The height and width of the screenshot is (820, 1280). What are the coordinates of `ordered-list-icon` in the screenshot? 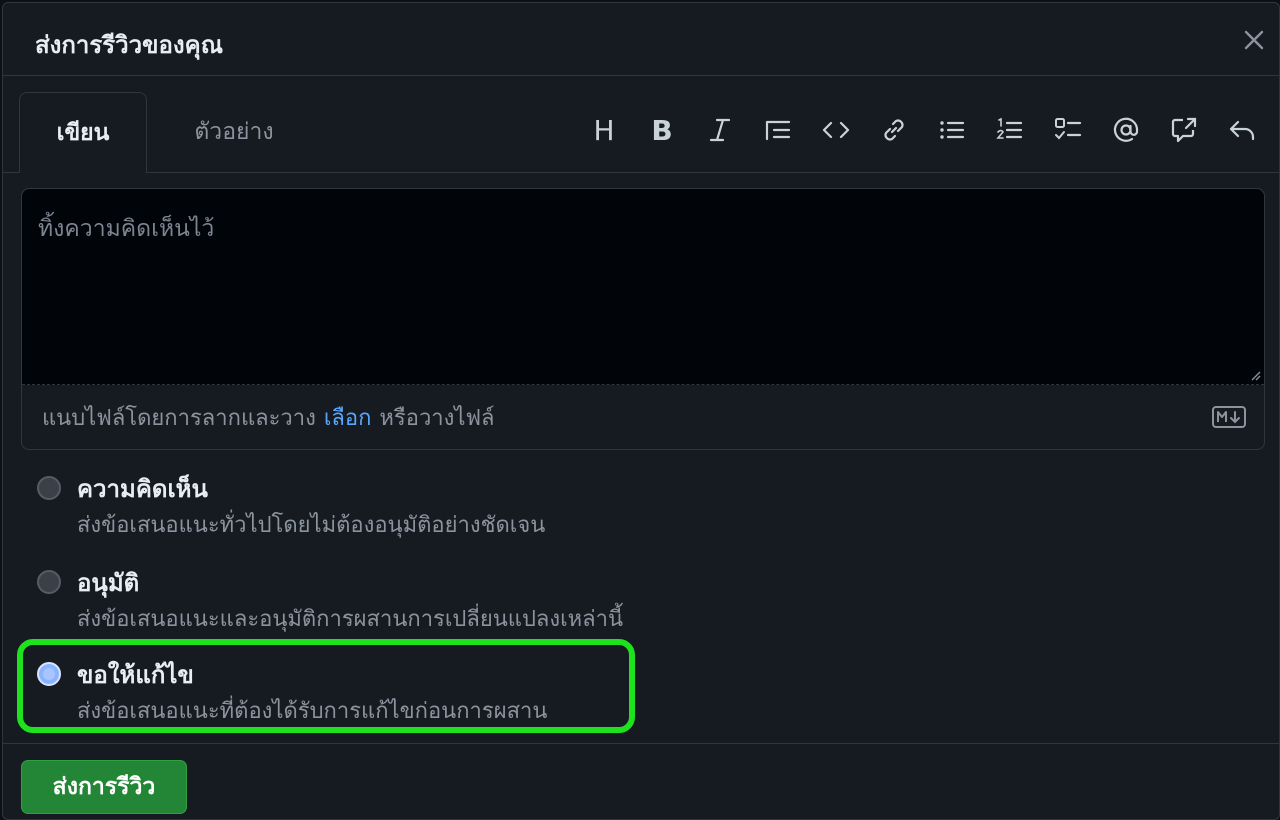 It's located at (1009, 128).